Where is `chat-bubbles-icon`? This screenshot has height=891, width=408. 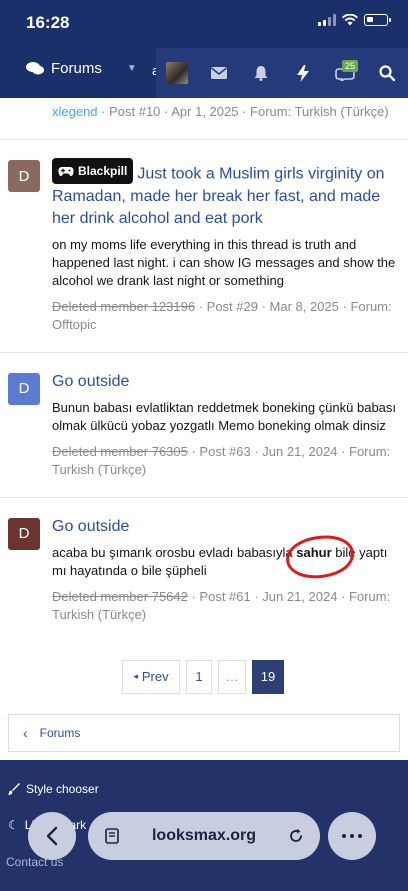 chat-bubbles-icon is located at coordinates (35, 68).